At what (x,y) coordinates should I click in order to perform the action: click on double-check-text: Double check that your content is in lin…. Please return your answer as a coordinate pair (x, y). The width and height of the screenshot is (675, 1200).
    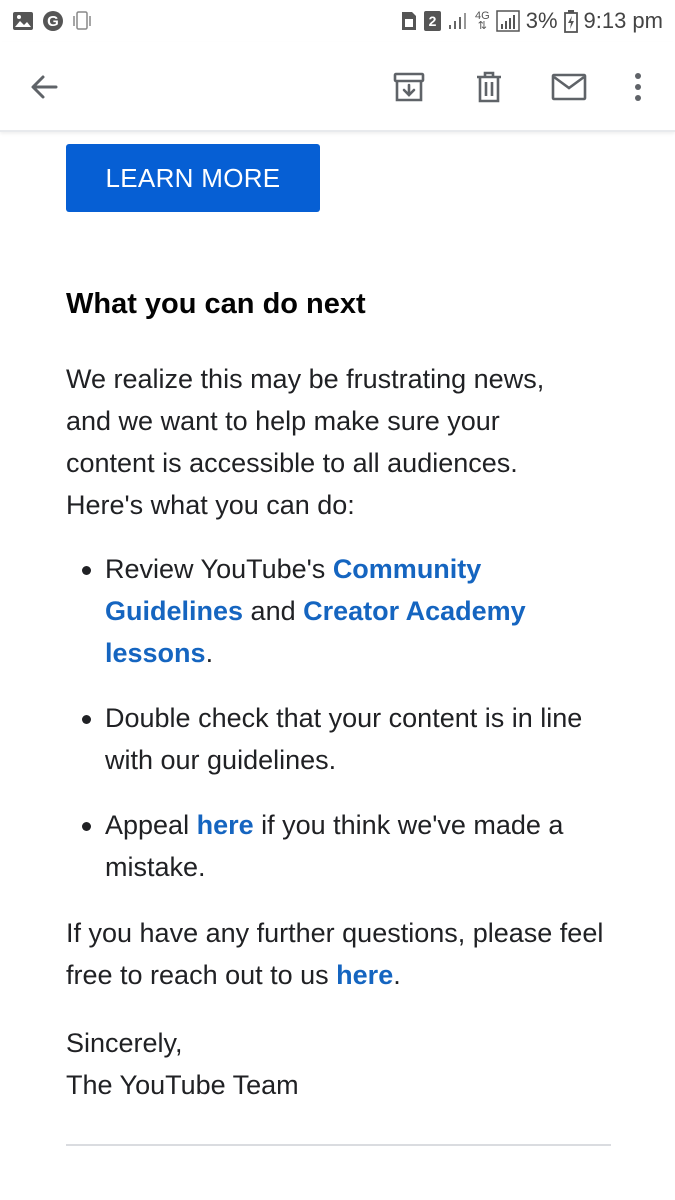
    Looking at the image, I should click on (344, 739).